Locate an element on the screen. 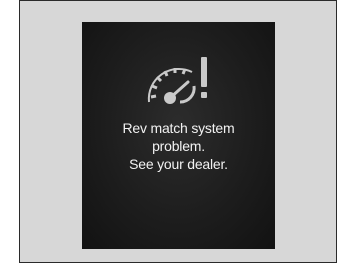 The width and height of the screenshot is (359, 265). rev-match-warning-icon is located at coordinates (177, 80).